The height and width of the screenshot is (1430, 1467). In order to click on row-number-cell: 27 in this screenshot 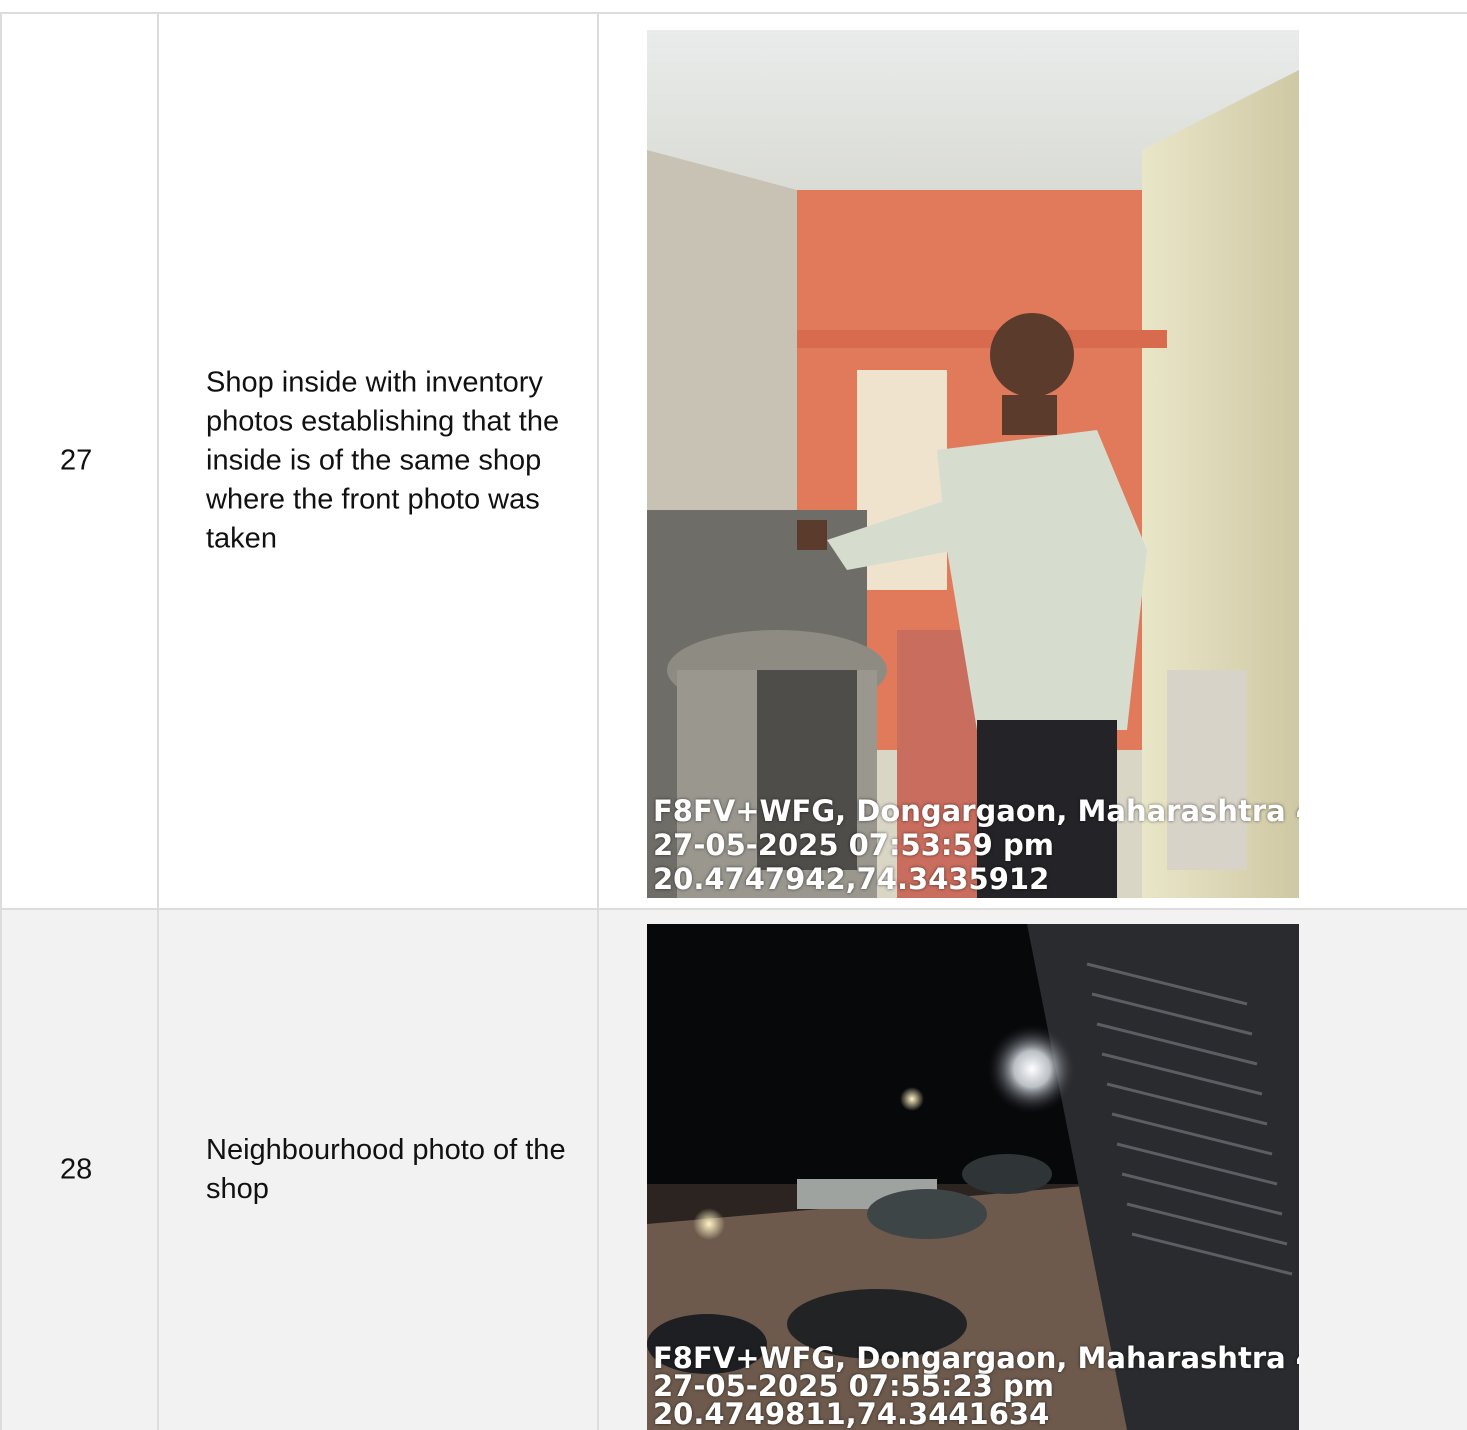, I will do `click(78, 461)`.